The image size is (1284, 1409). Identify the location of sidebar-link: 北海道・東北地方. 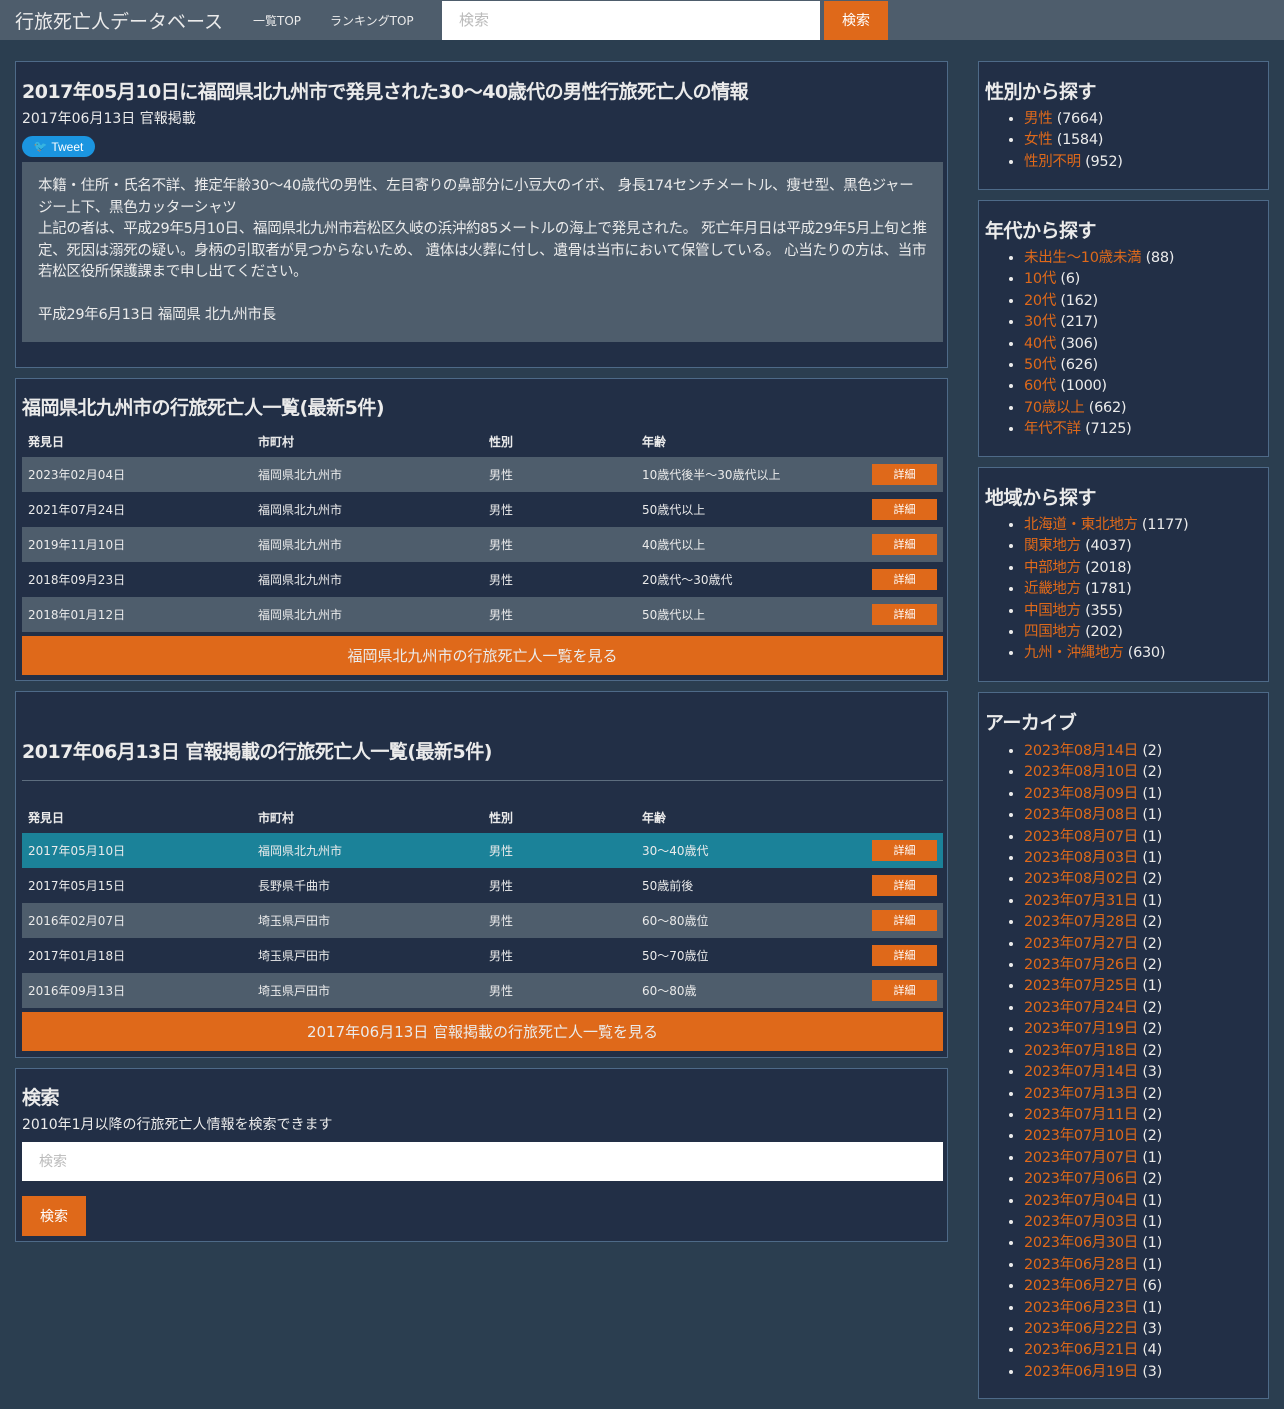
(1081, 525).